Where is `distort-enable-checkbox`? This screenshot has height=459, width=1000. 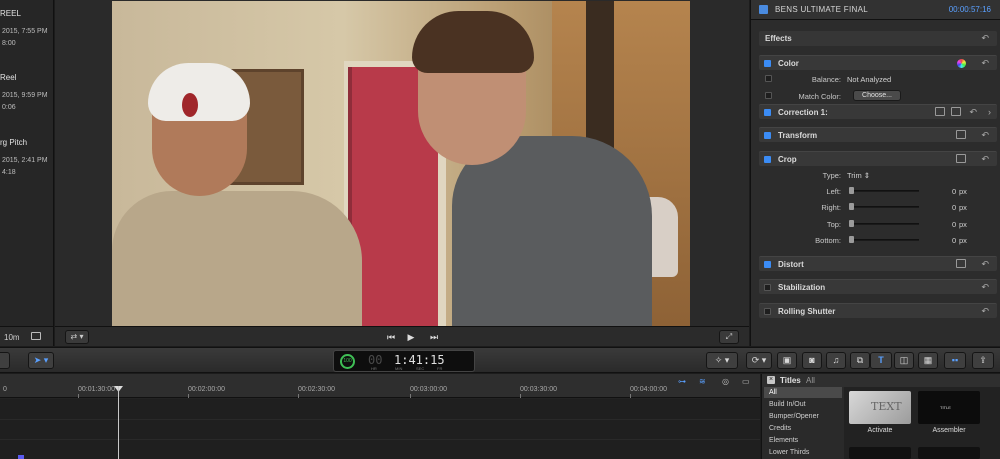 distort-enable-checkbox is located at coordinates (767, 264).